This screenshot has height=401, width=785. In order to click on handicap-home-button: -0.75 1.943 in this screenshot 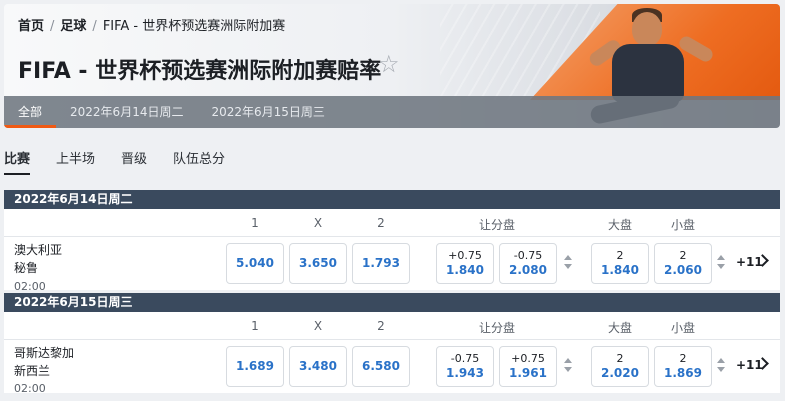, I will do `click(465, 366)`.